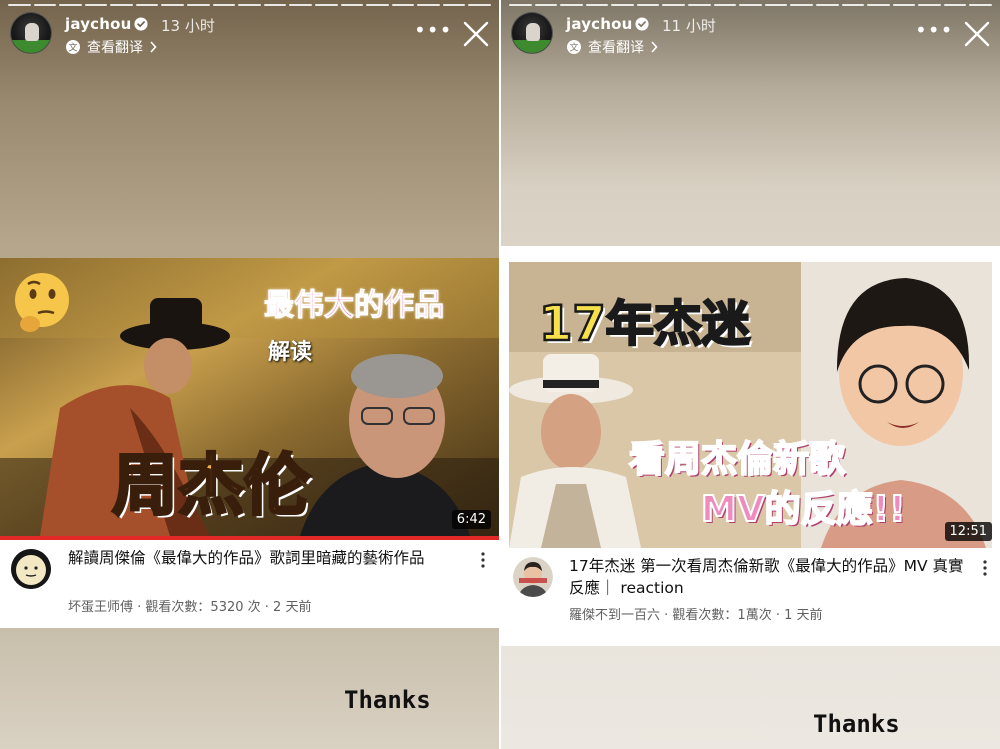 The image size is (1000, 749). I want to click on thumbnail-overlay-top: 17年杰迷, so click(644, 324).